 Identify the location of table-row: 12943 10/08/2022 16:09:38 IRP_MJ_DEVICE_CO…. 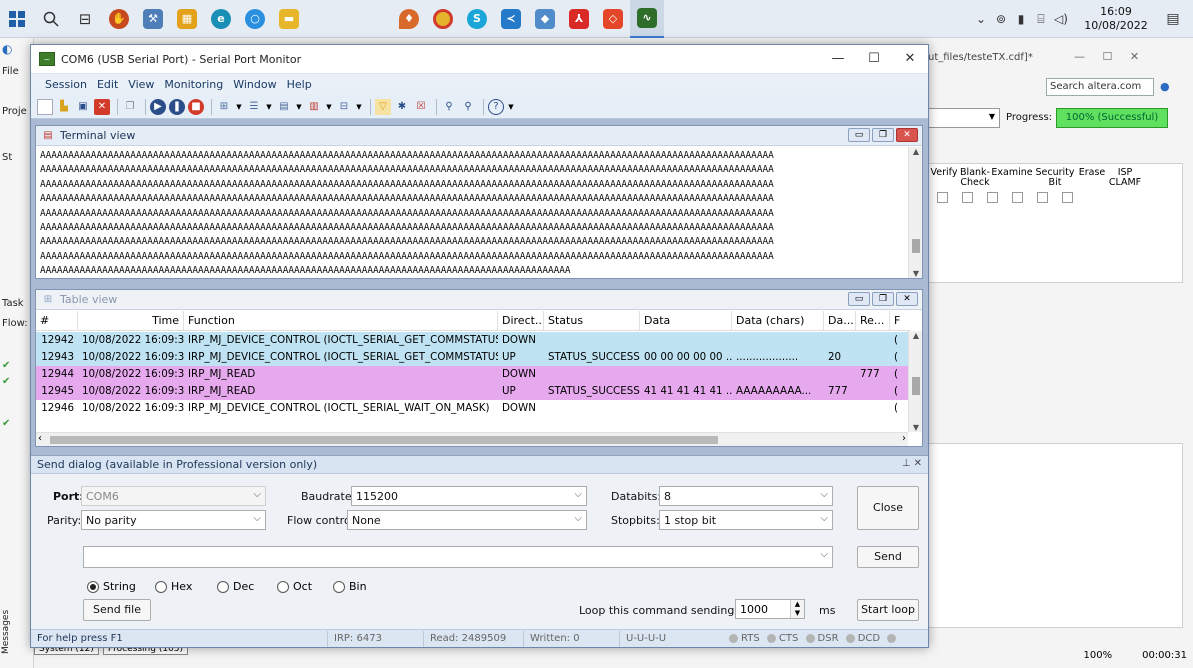
(473, 357).